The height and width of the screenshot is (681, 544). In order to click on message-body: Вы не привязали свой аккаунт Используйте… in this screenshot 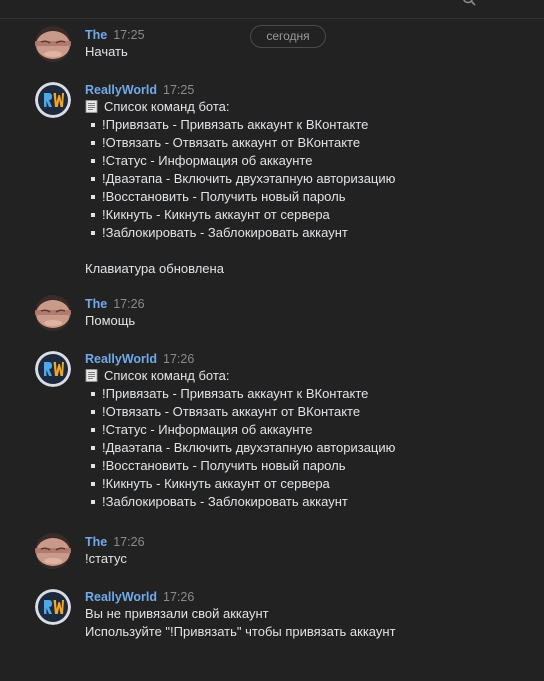, I will do `click(240, 623)`.